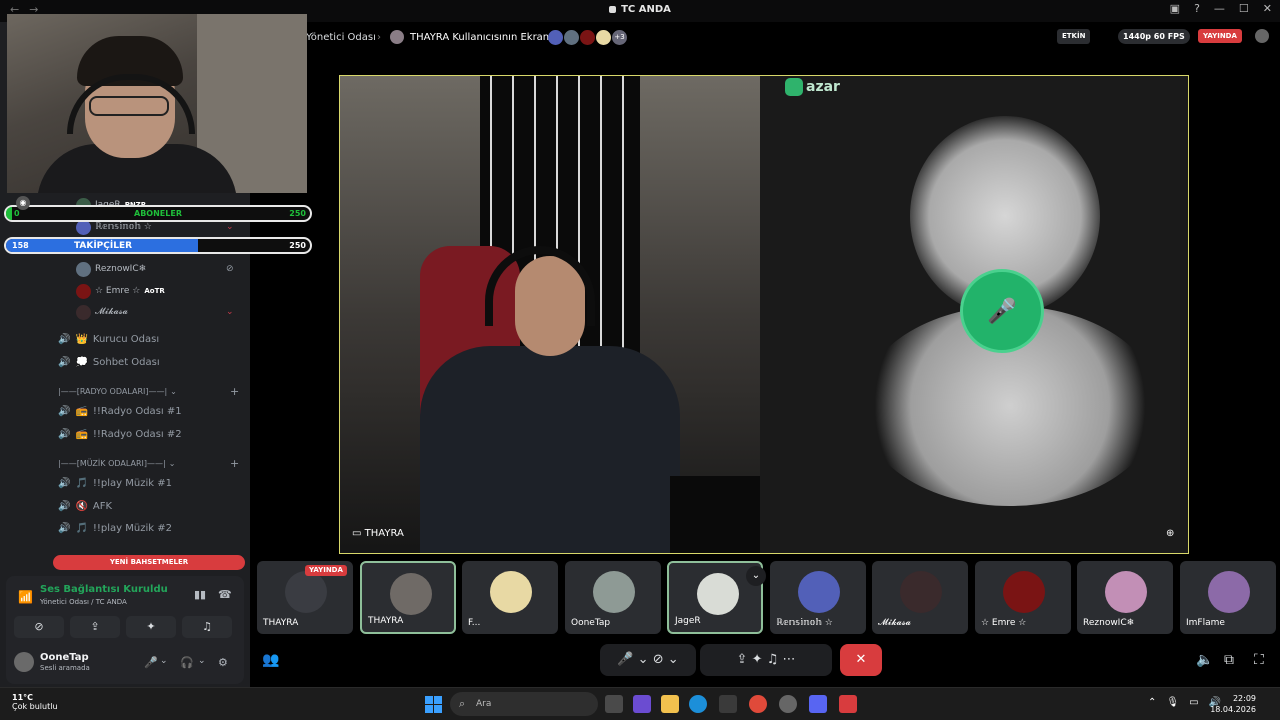 The width and height of the screenshot is (1280, 720). What do you see at coordinates (64, 362) in the screenshot?
I see `speaker-icon: 🔊` at bounding box center [64, 362].